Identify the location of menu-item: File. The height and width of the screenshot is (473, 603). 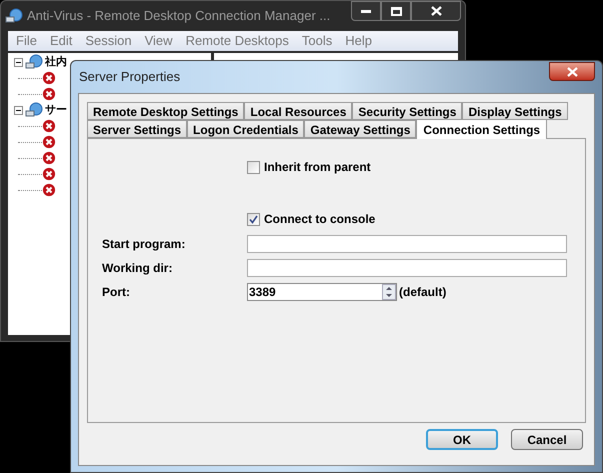
(26, 41).